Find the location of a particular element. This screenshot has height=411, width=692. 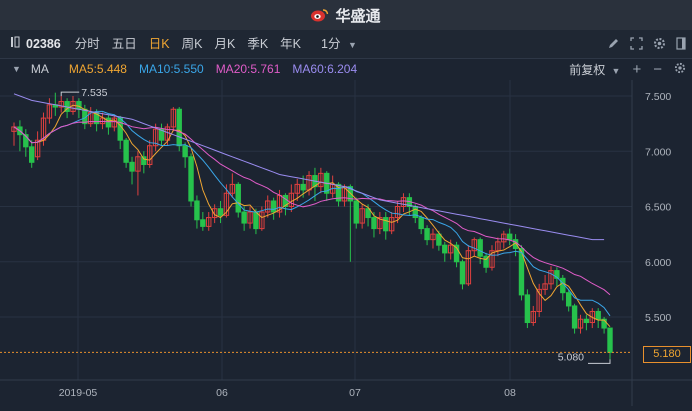

low-marker is located at coordinates (599, 361).